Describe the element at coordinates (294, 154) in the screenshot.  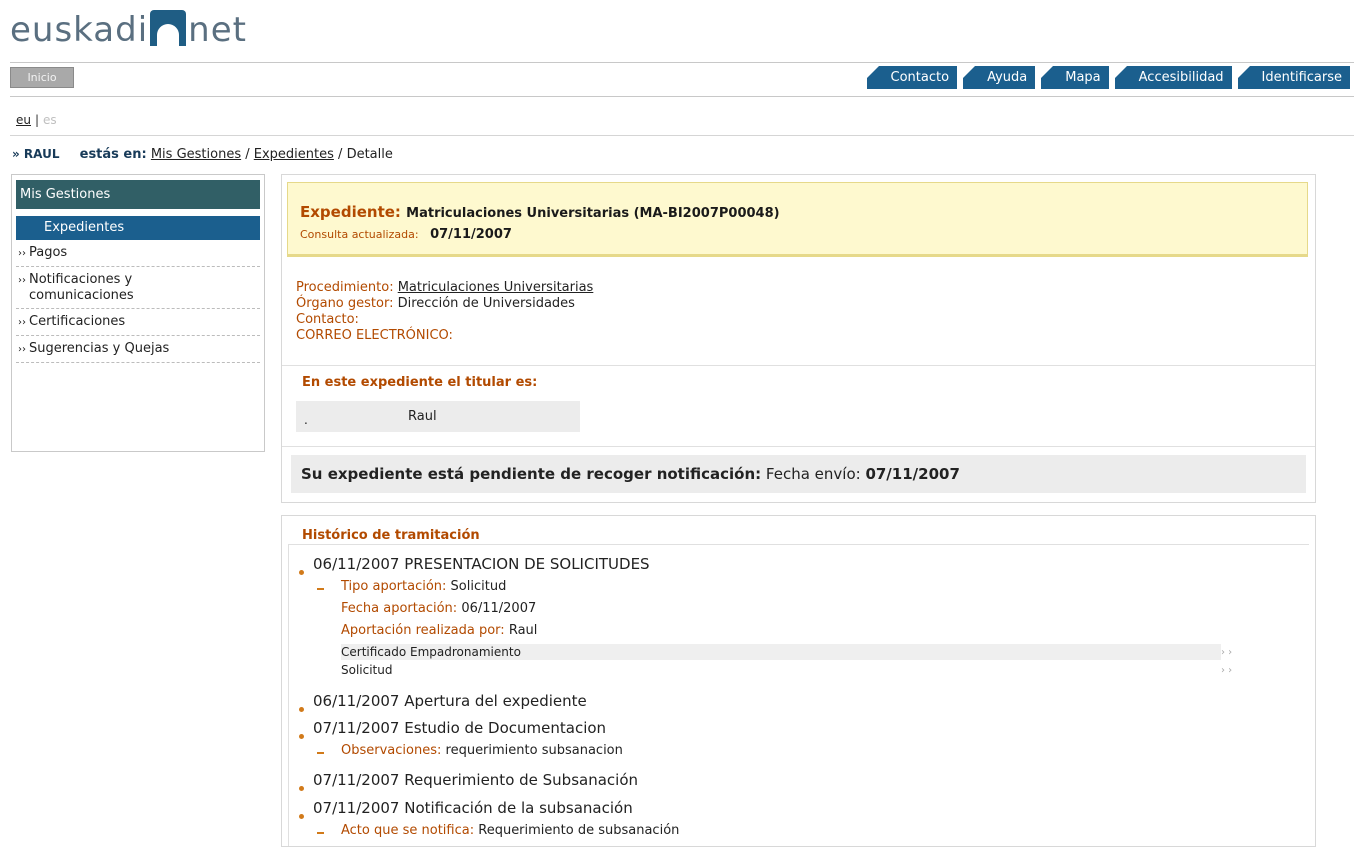
I see `breadcrumb-expedientes: Expedientes` at that location.